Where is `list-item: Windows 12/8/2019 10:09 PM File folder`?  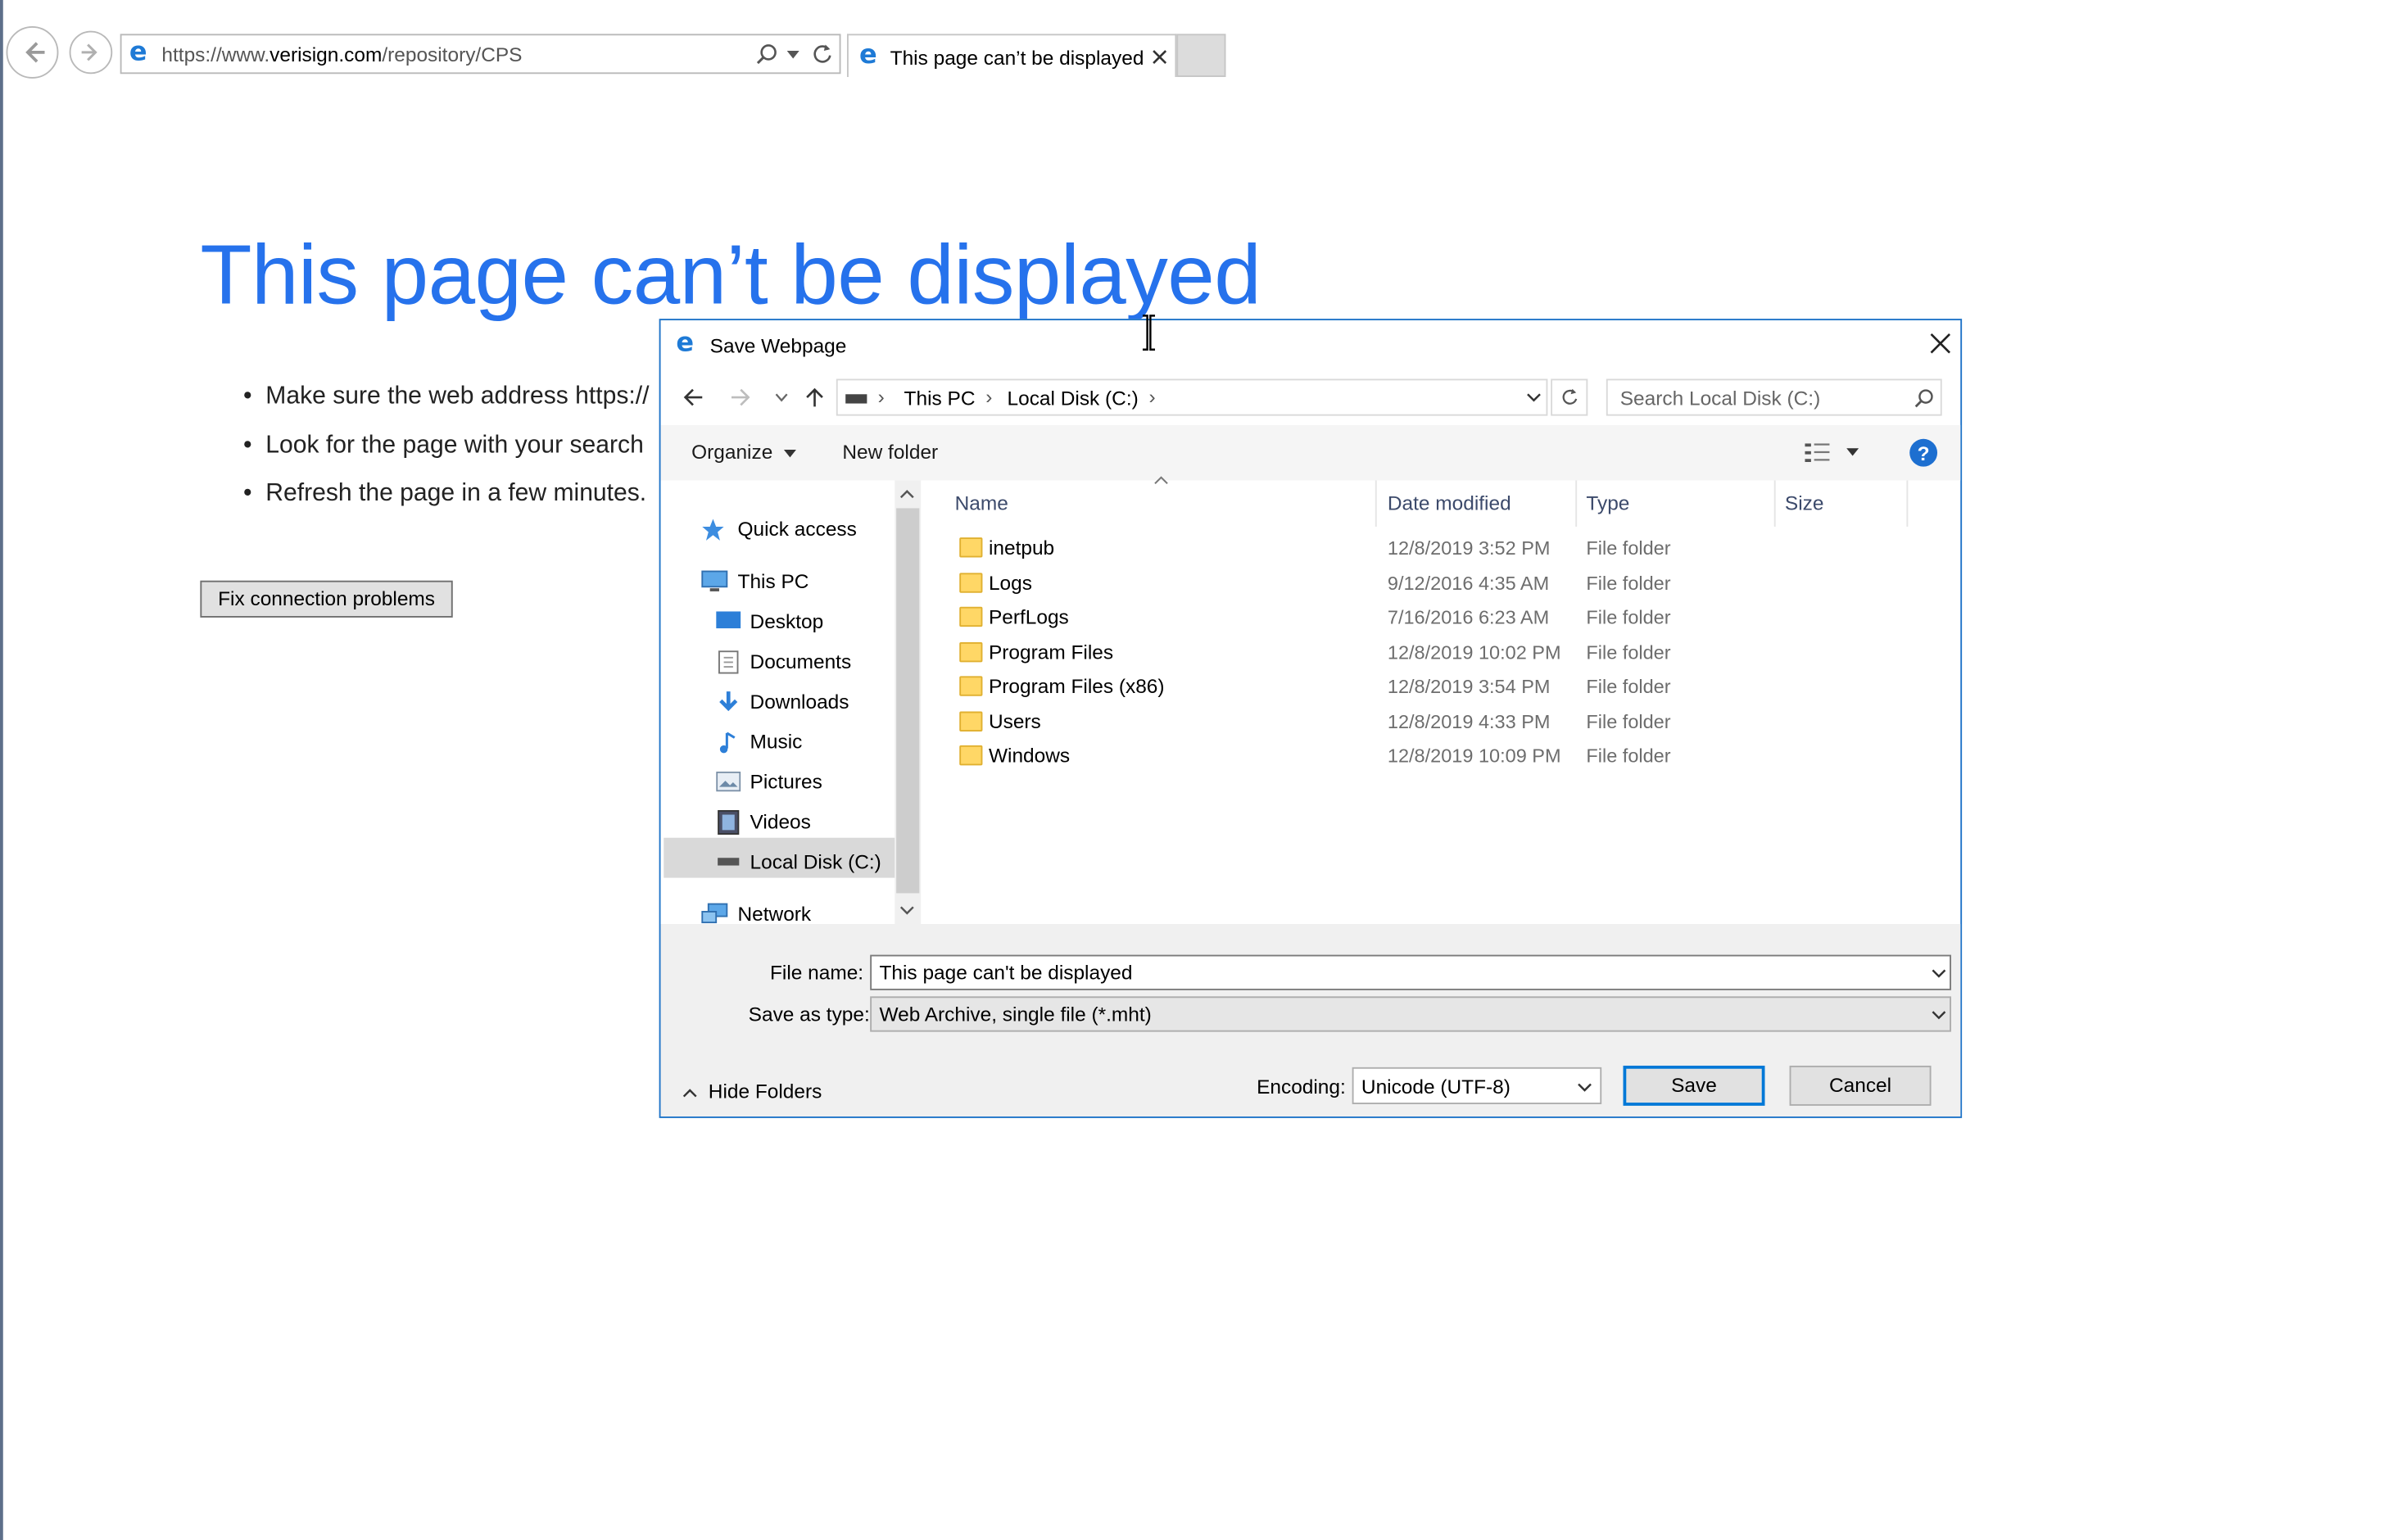 list-item: Windows 12/8/2019 10:09 PM File folder is located at coordinates (1430, 755).